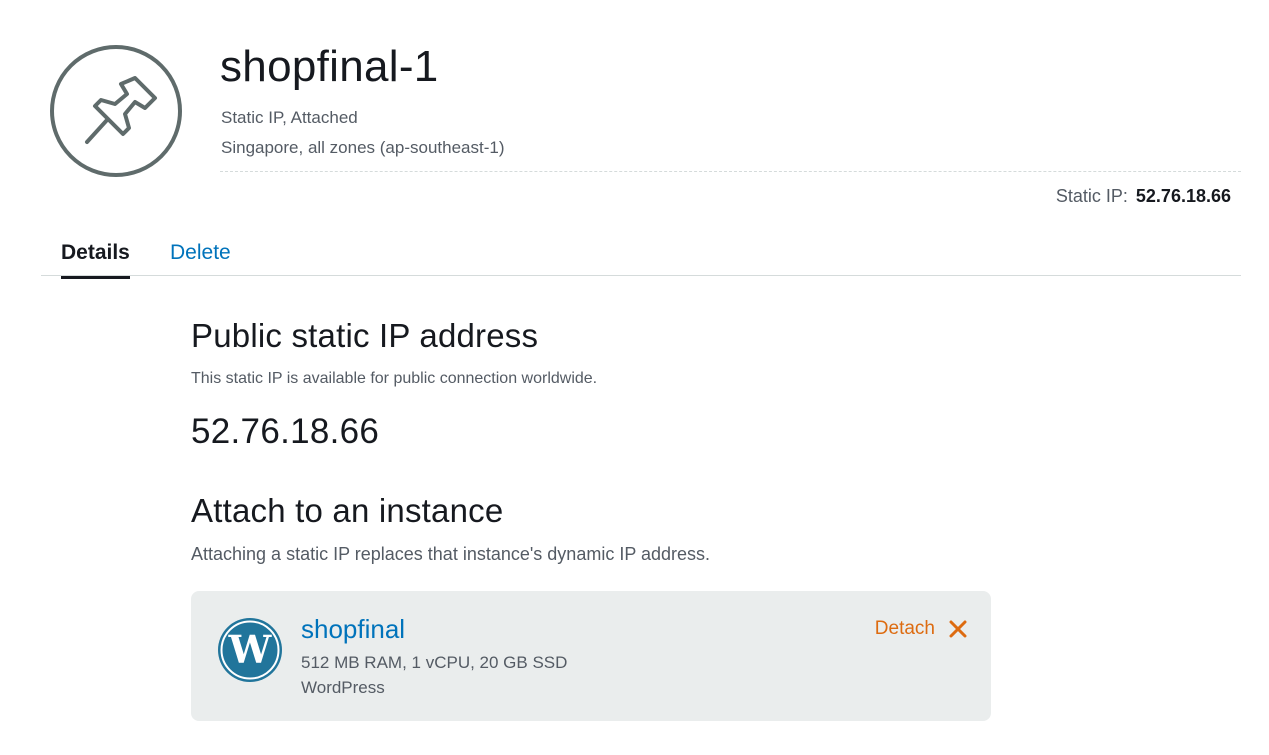 Image resolution: width=1269 pixels, height=755 pixels. I want to click on svg-text: W, so click(250, 649).